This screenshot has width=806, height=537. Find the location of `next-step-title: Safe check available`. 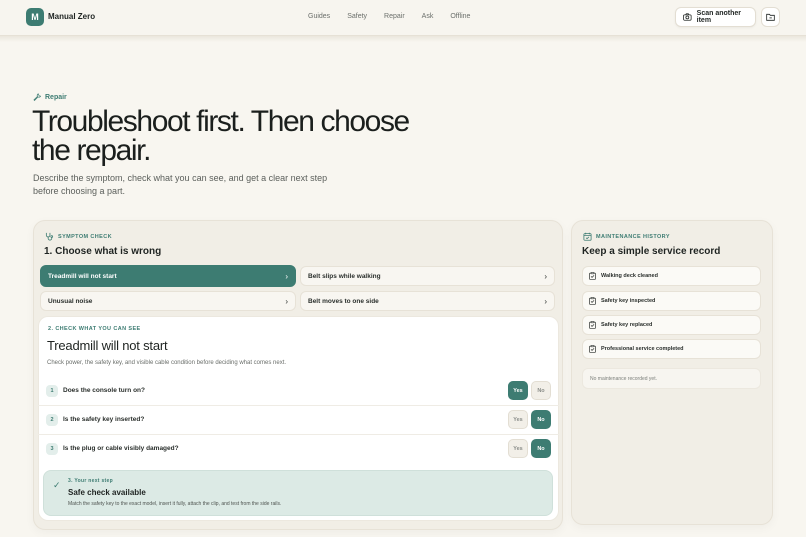

next-step-title: Safe check available is located at coordinates (107, 492).